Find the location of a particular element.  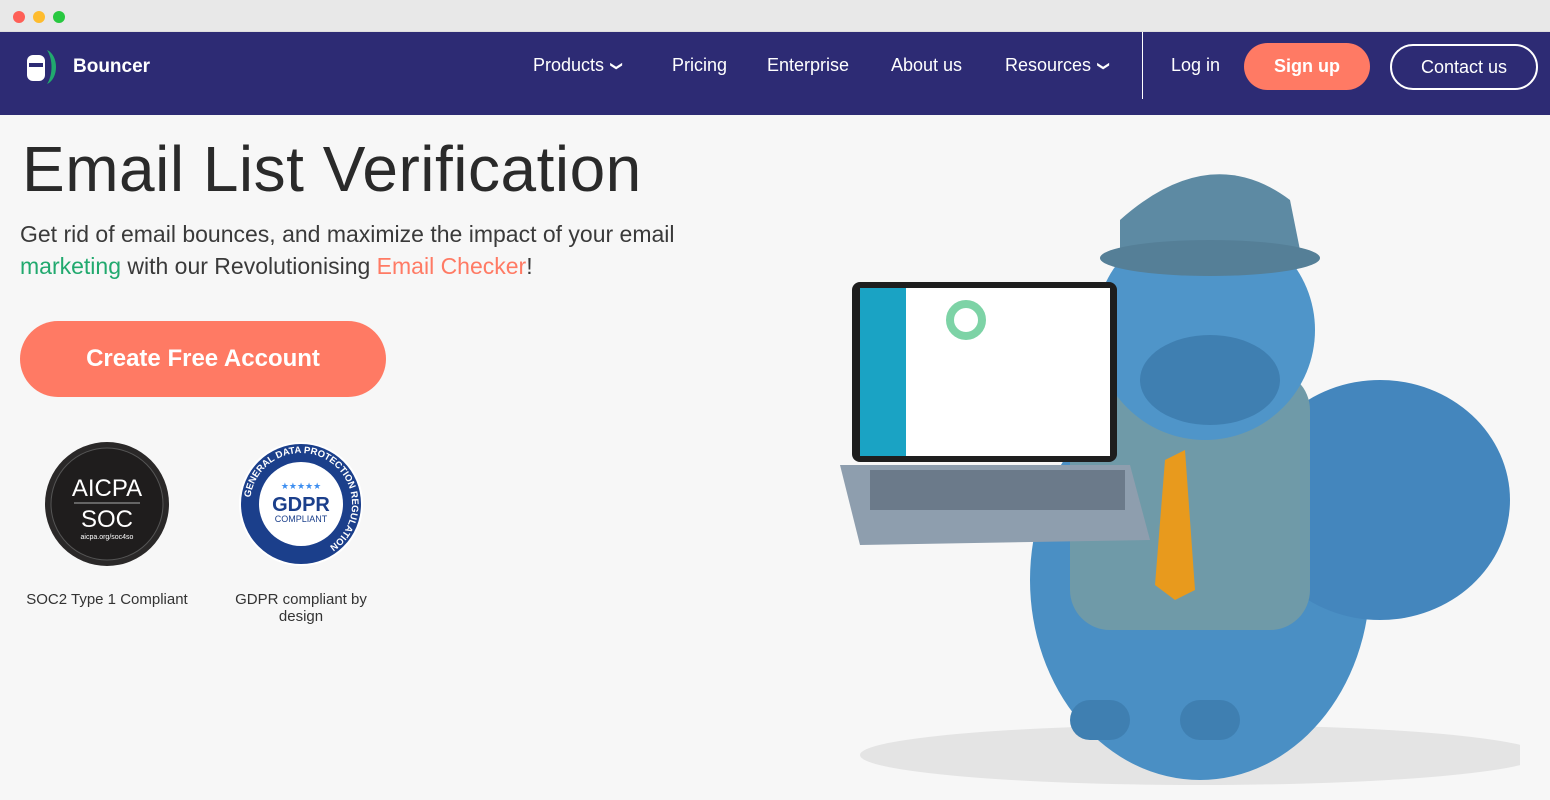

subtitle-highlight-green: marketing is located at coordinates (70, 266).